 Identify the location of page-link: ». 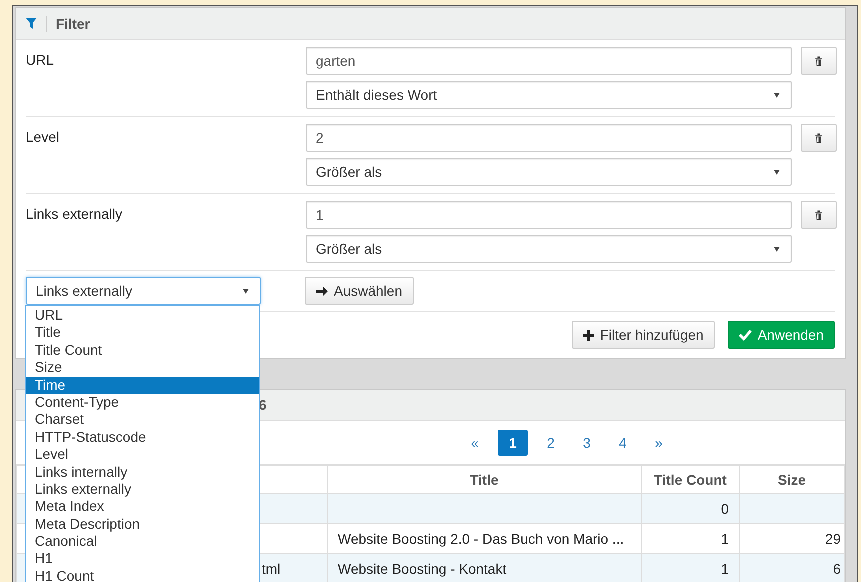
(659, 443).